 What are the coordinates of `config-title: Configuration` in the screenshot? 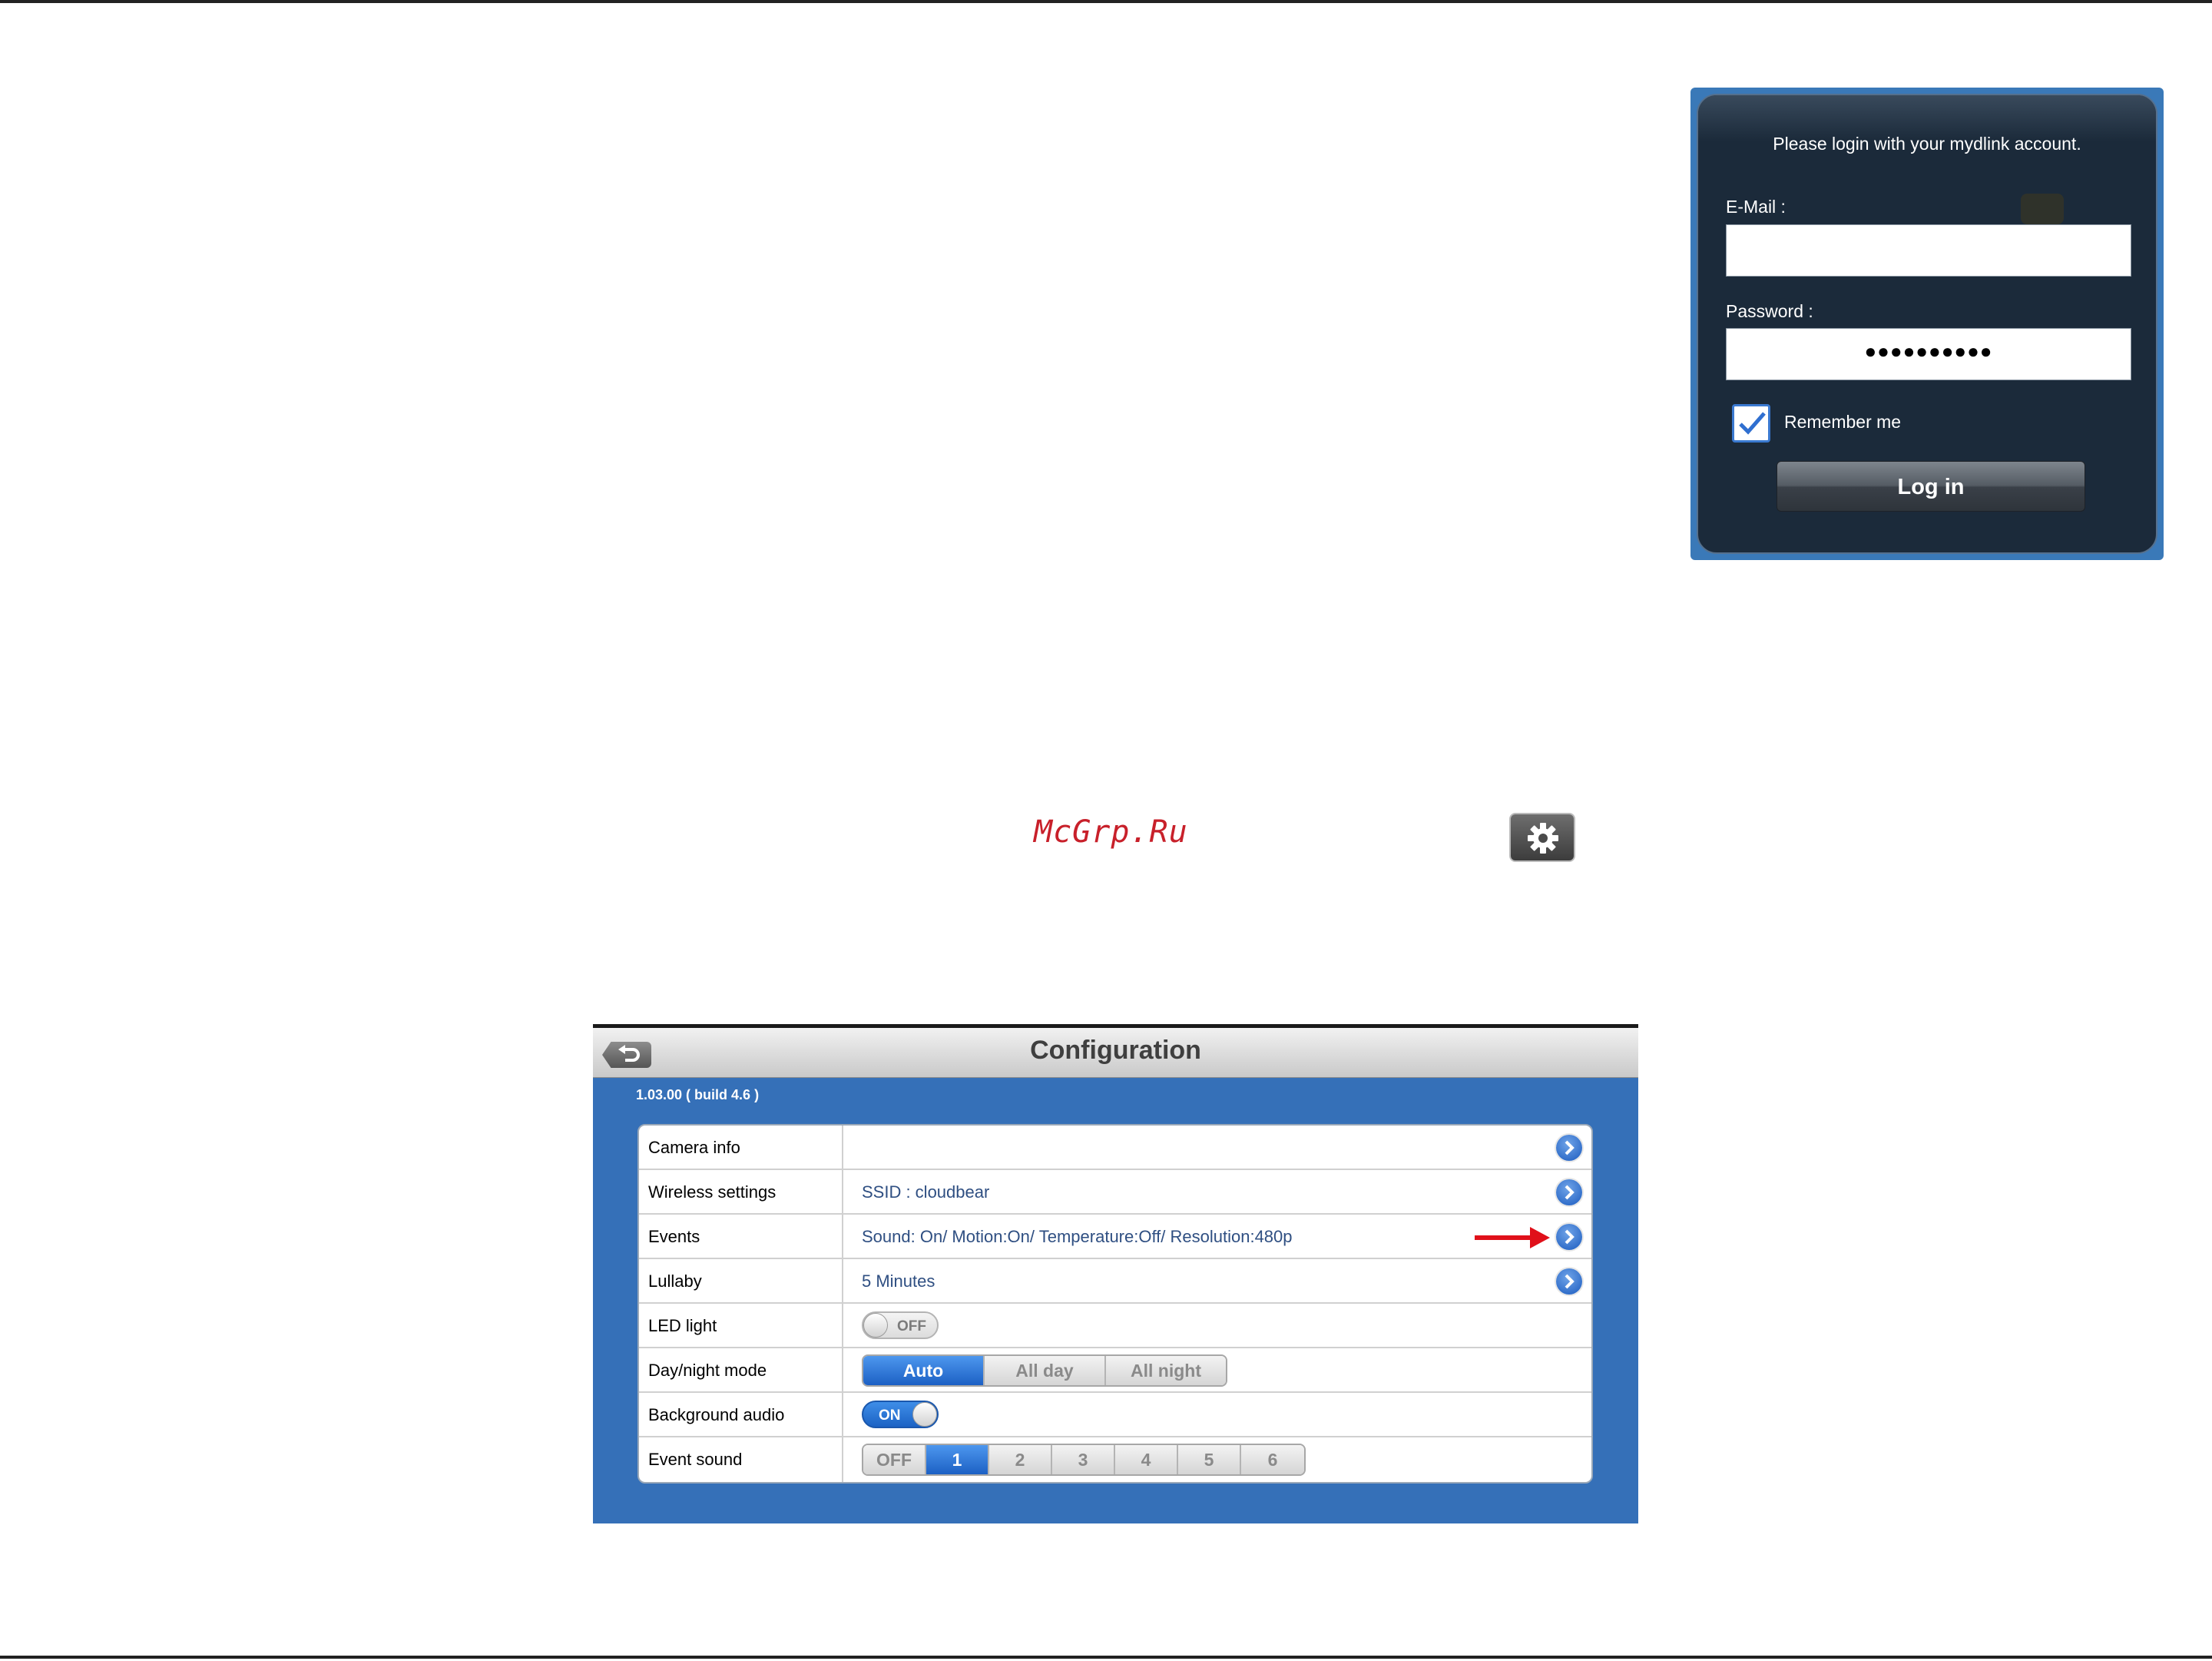 It's located at (1115, 1050).